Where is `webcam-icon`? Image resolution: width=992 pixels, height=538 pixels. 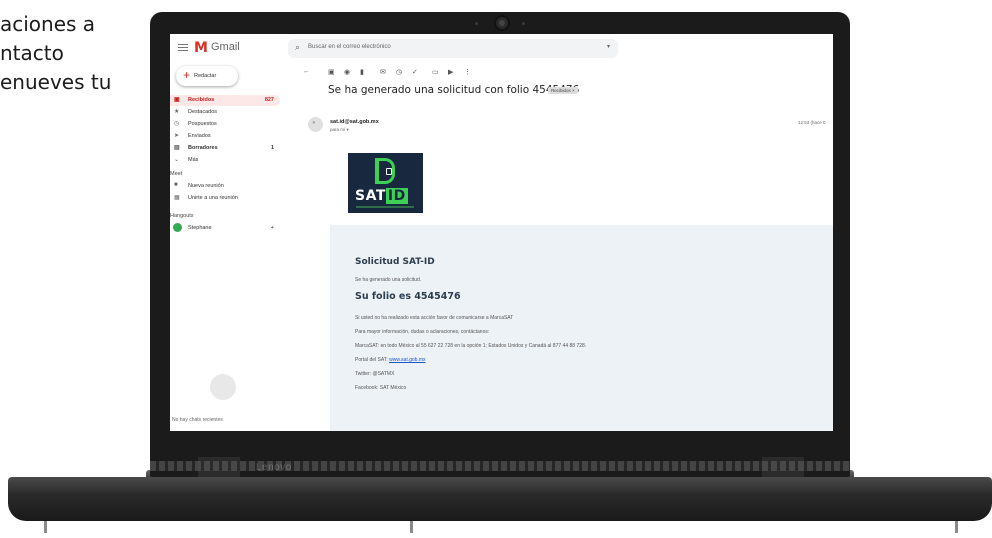 webcam-icon is located at coordinates (502, 23).